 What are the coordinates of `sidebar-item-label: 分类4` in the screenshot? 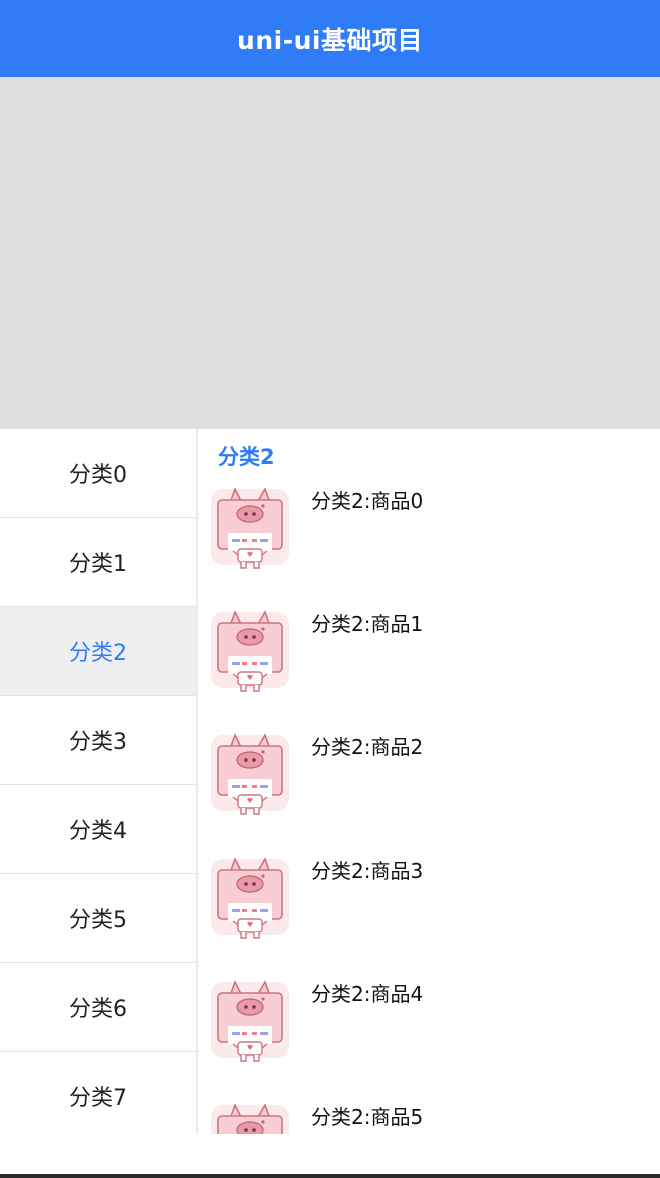 It's located at (98, 831).